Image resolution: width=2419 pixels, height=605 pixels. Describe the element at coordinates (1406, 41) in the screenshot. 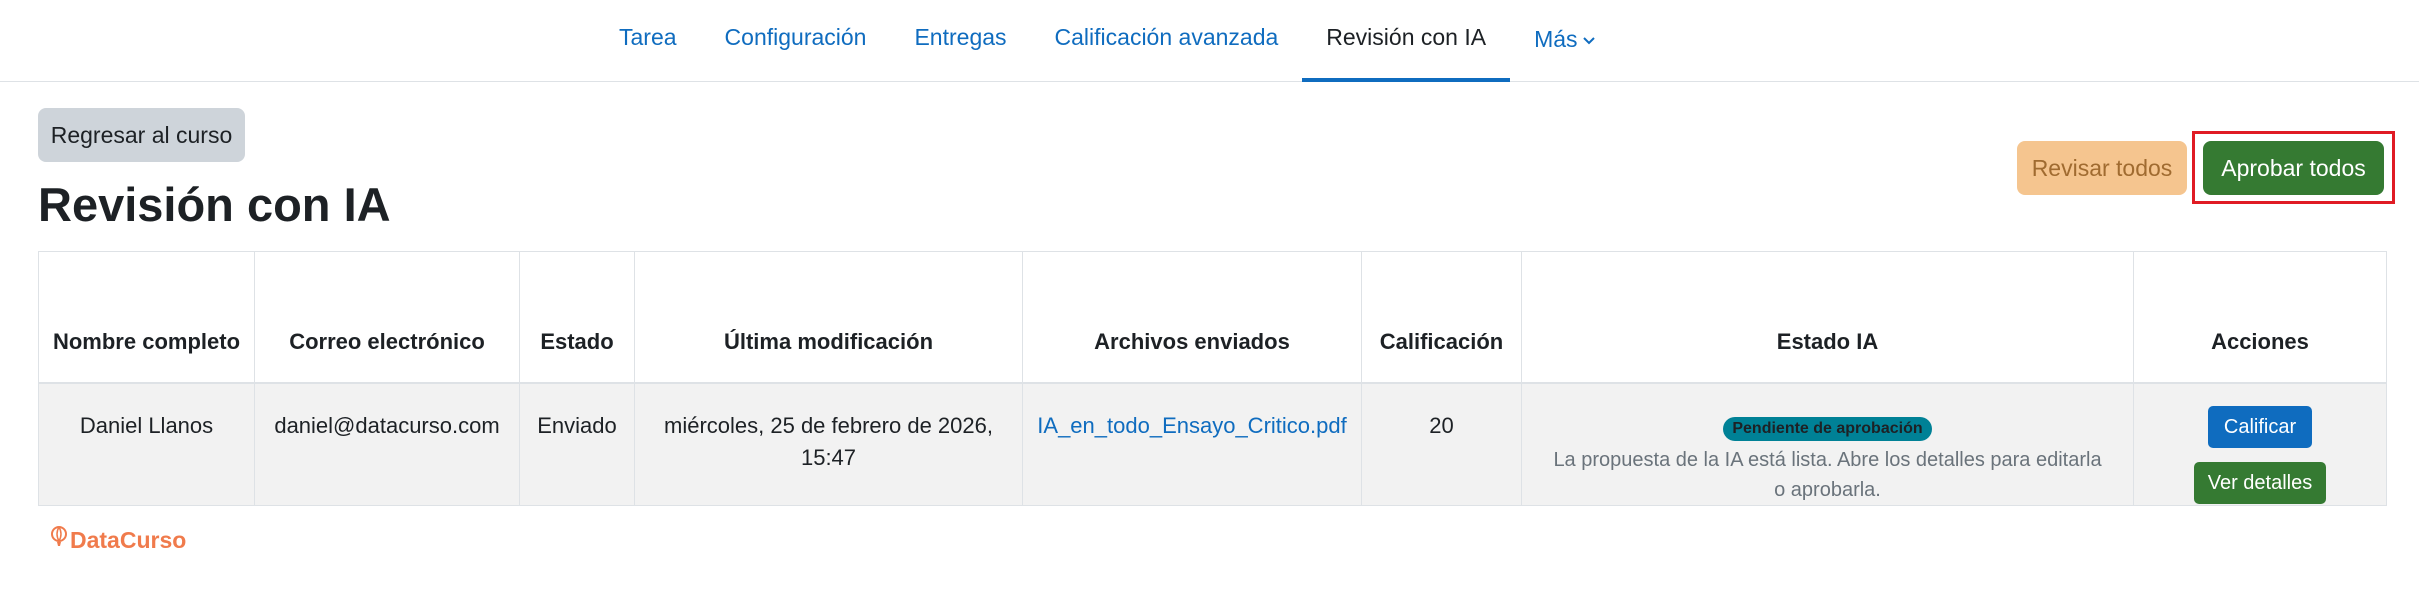

I see `tab-revision-con-ia: Revisión con IA` at that location.